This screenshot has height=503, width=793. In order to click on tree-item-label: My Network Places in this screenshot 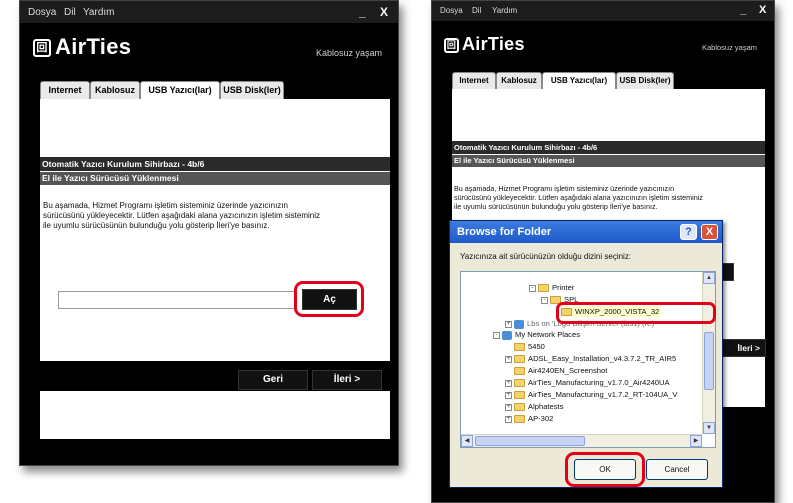, I will do `click(547, 334)`.